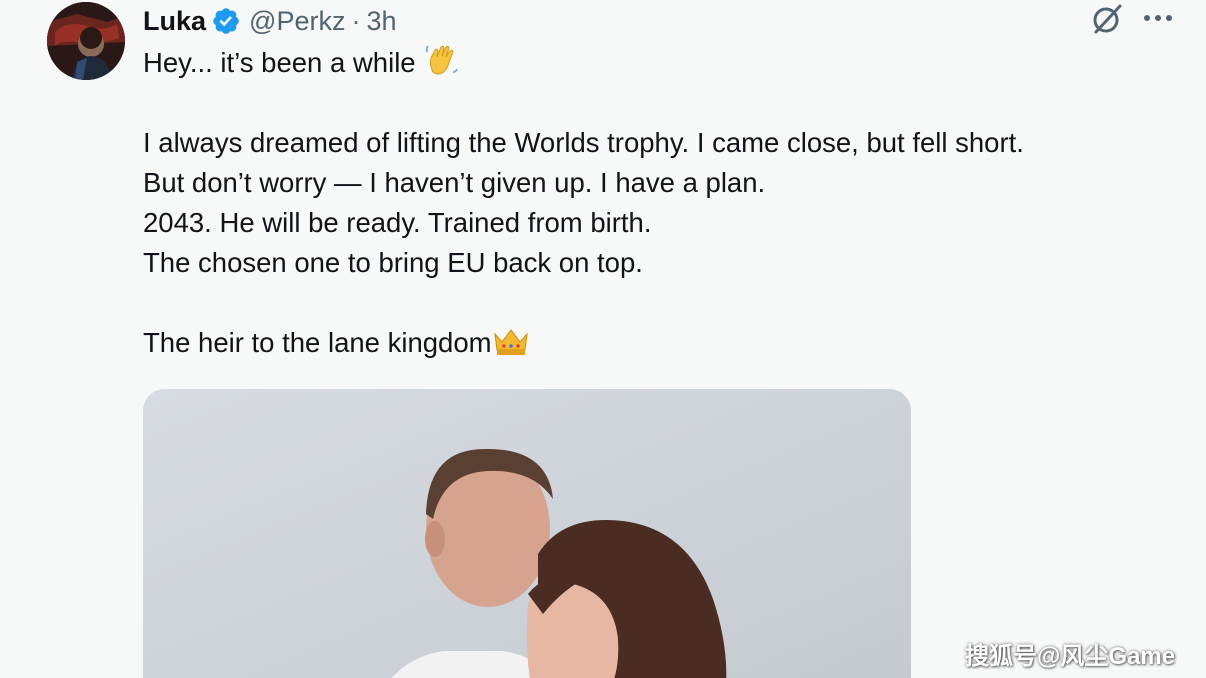 The width and height of the screenshot is (1206, 678). What do you see at coordinates (1158, 18) in the screenshot?
I see `more-options-icon` at bounding box center [1158, 18].